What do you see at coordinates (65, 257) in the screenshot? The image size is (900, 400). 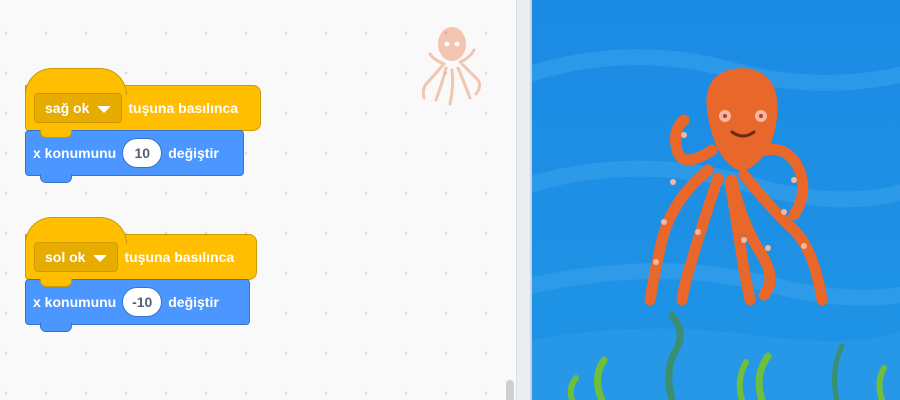 I see `key-dropdown-label: sol ok` at bounding box center [65, 257].